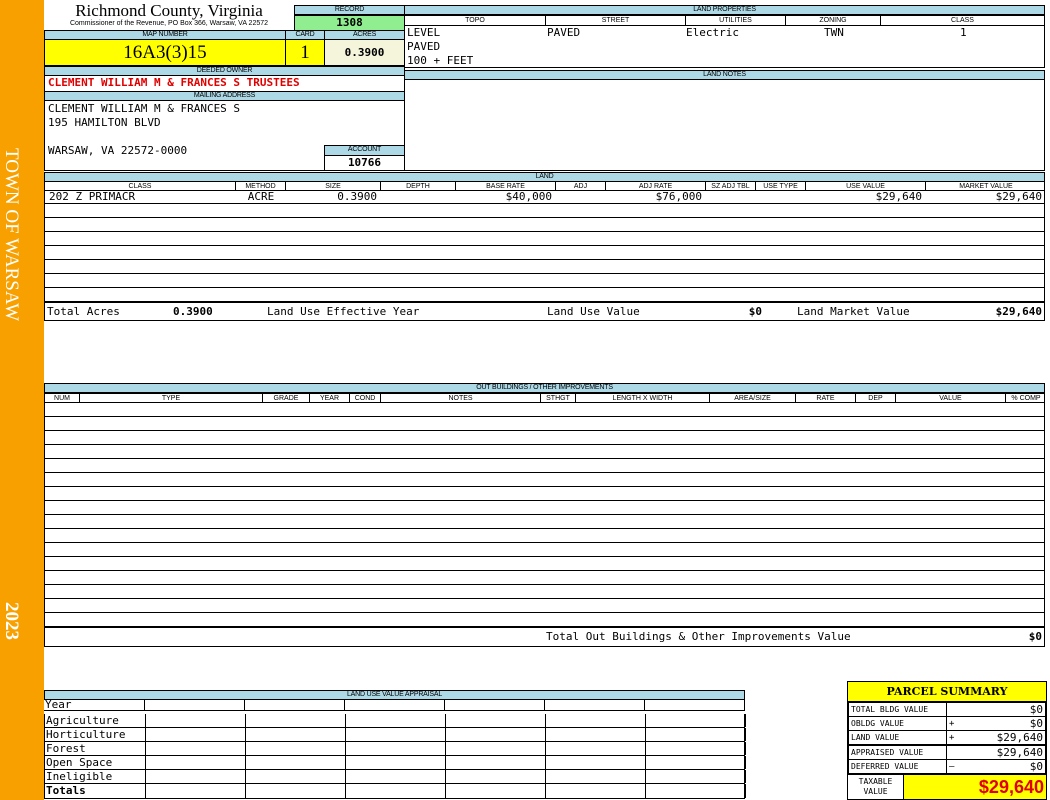 This screenshot has width=1050, height=800. What do you see at coordinates (616, 20) in the screenshot?
I see `col-street: STREET` at bounding box center [616, 20].